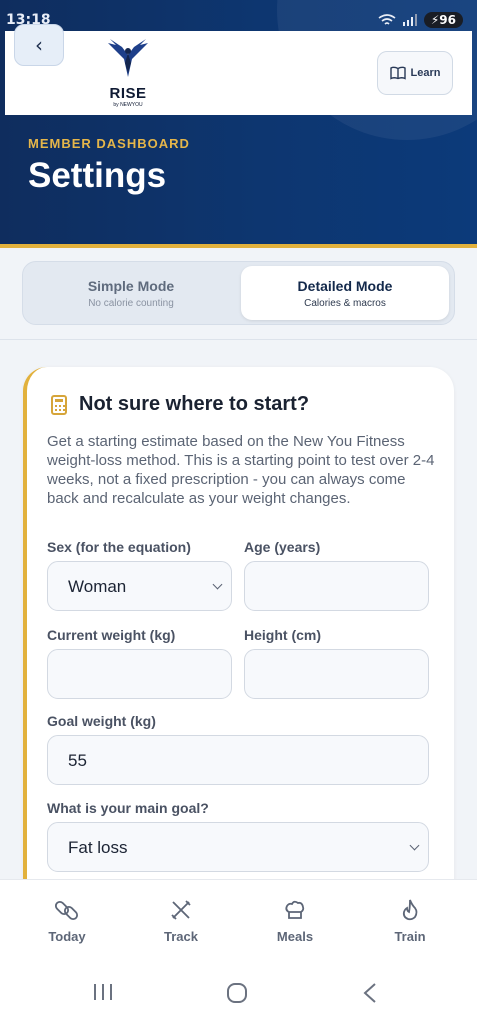 This screenshot has height=1024, width=477. Describe the element at coordinates (410, 936) in the screenshot. I see `nav-label-train: Train` at that location.